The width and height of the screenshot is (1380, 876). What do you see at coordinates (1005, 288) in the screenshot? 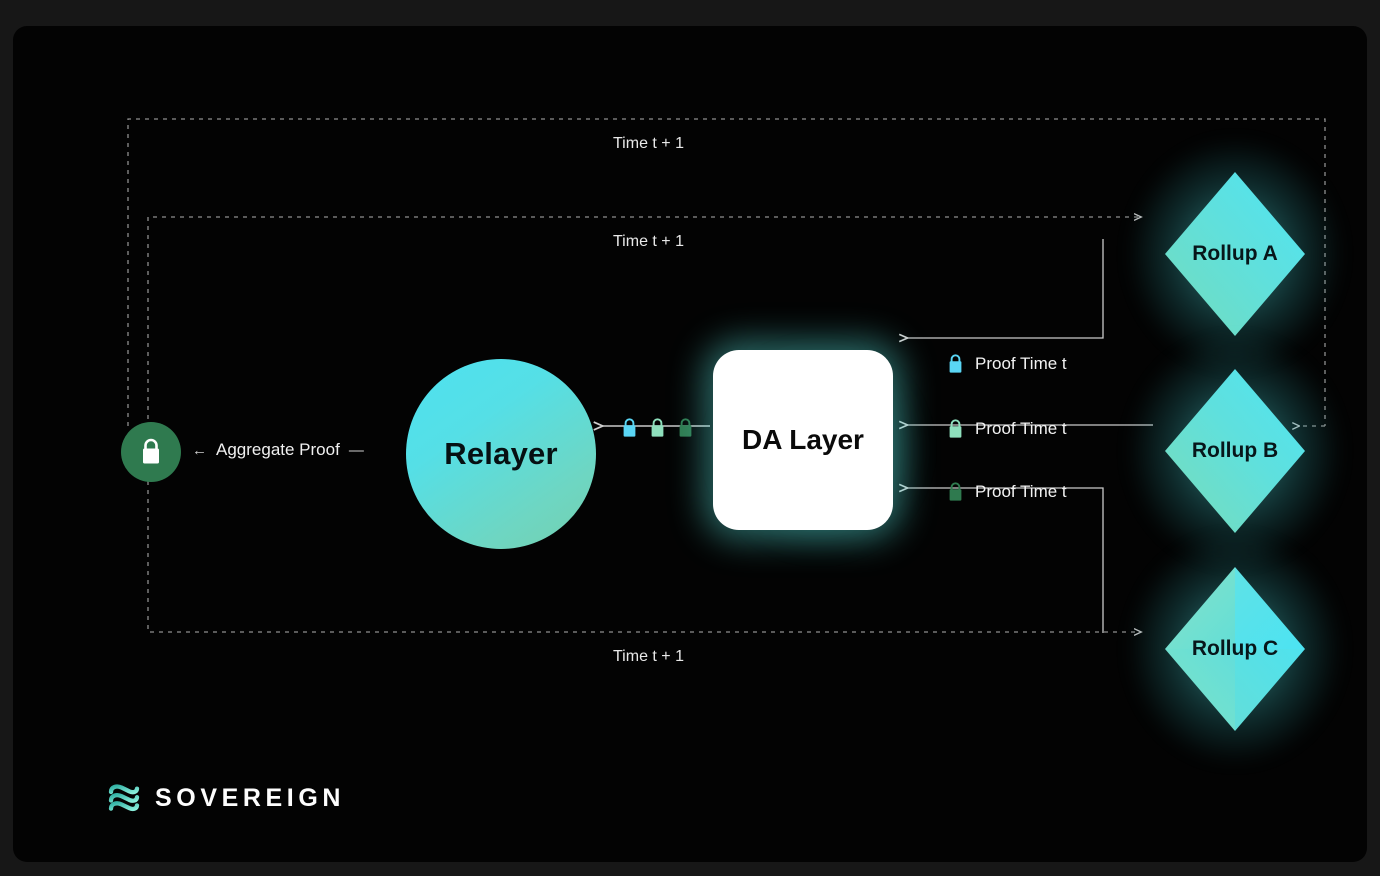
I see `connector-rollup-a-to-da-layer` at bounding box center [1005, 288].